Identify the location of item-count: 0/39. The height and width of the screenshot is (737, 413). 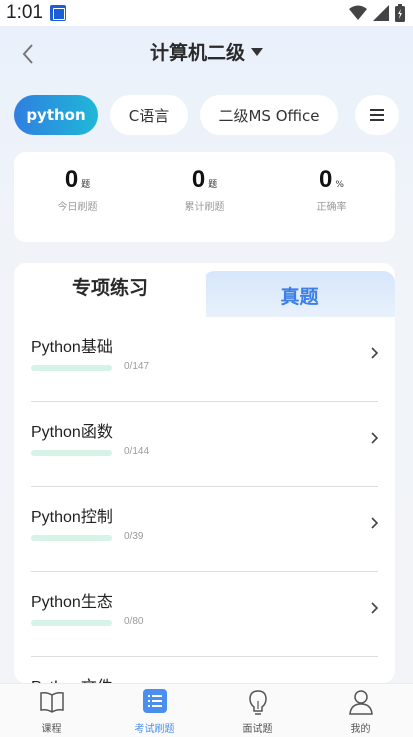
(134, 536).